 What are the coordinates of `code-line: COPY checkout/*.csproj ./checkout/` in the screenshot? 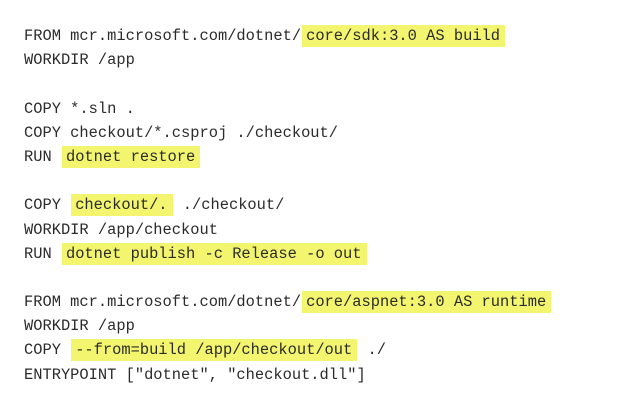 It's located at (288, 133).